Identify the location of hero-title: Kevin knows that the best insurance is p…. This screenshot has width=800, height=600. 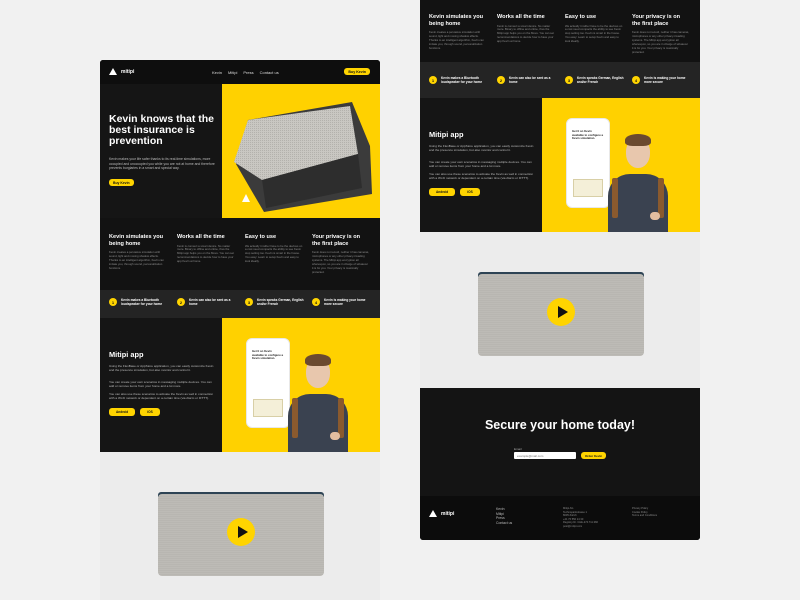
(162, 130).